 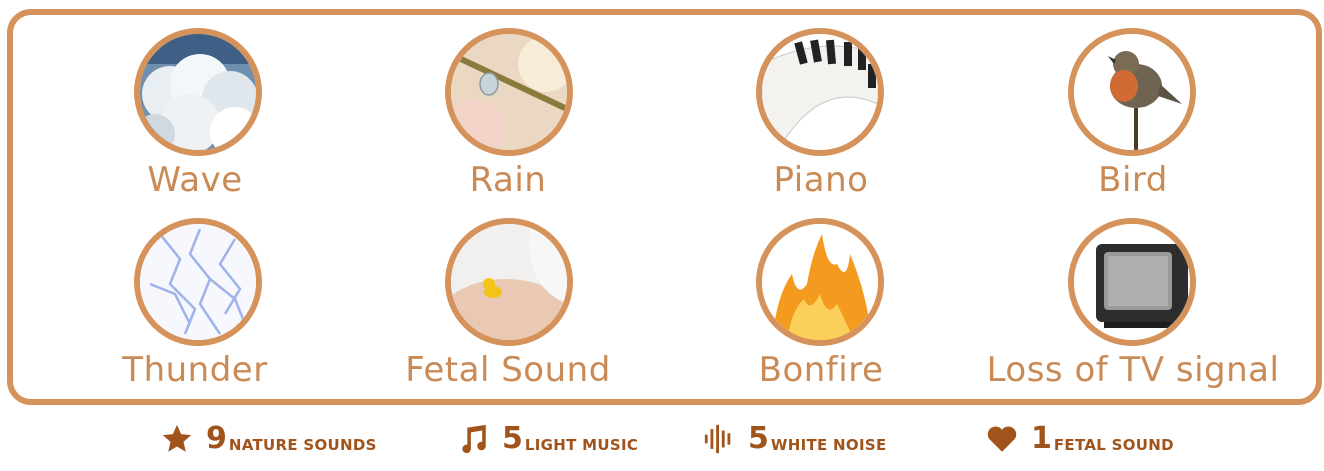 I want to click on stat-text: FETAL SOUND, so click(x=1113, y=445).